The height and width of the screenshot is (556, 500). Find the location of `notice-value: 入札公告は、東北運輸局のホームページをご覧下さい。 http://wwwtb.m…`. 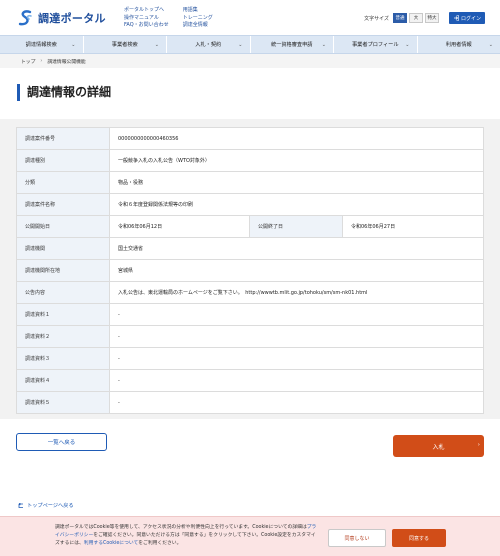

notice-value: 入札公告は、東北運輸局のホームページをご覧下さい。 http://wwwtb.m… is located at coordinates (296, 292).